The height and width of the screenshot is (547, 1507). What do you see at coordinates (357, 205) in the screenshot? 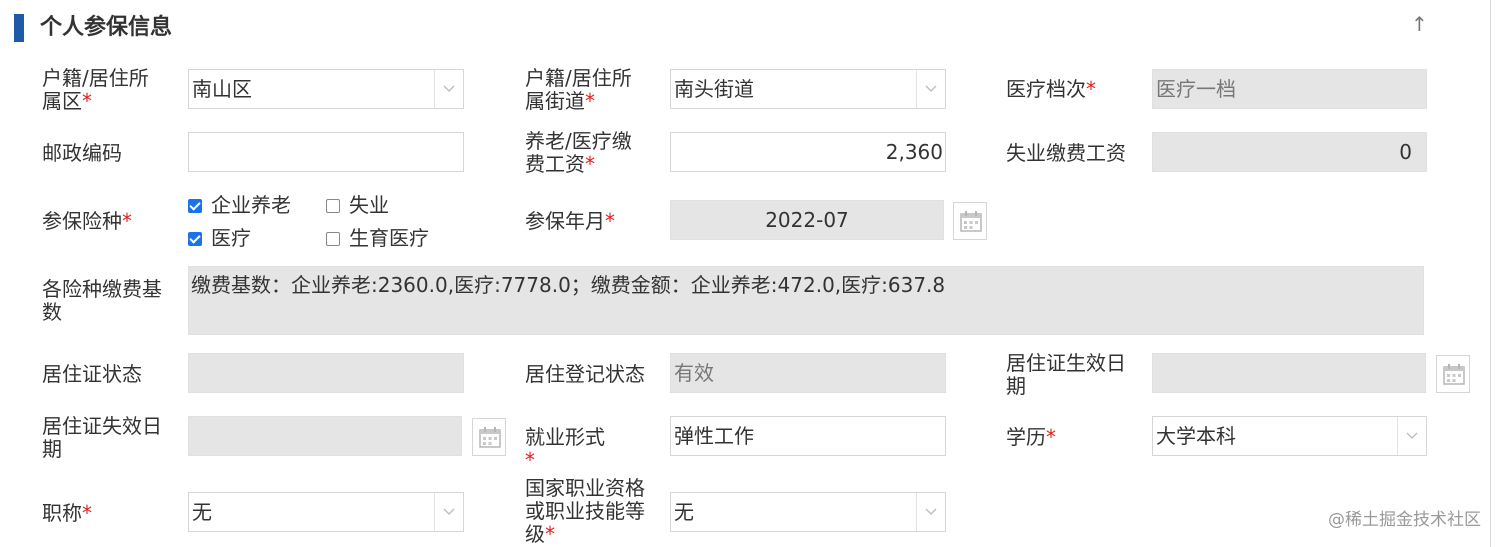
I see `checkbox-shiye: 失业` at bounding box center [357, 205].